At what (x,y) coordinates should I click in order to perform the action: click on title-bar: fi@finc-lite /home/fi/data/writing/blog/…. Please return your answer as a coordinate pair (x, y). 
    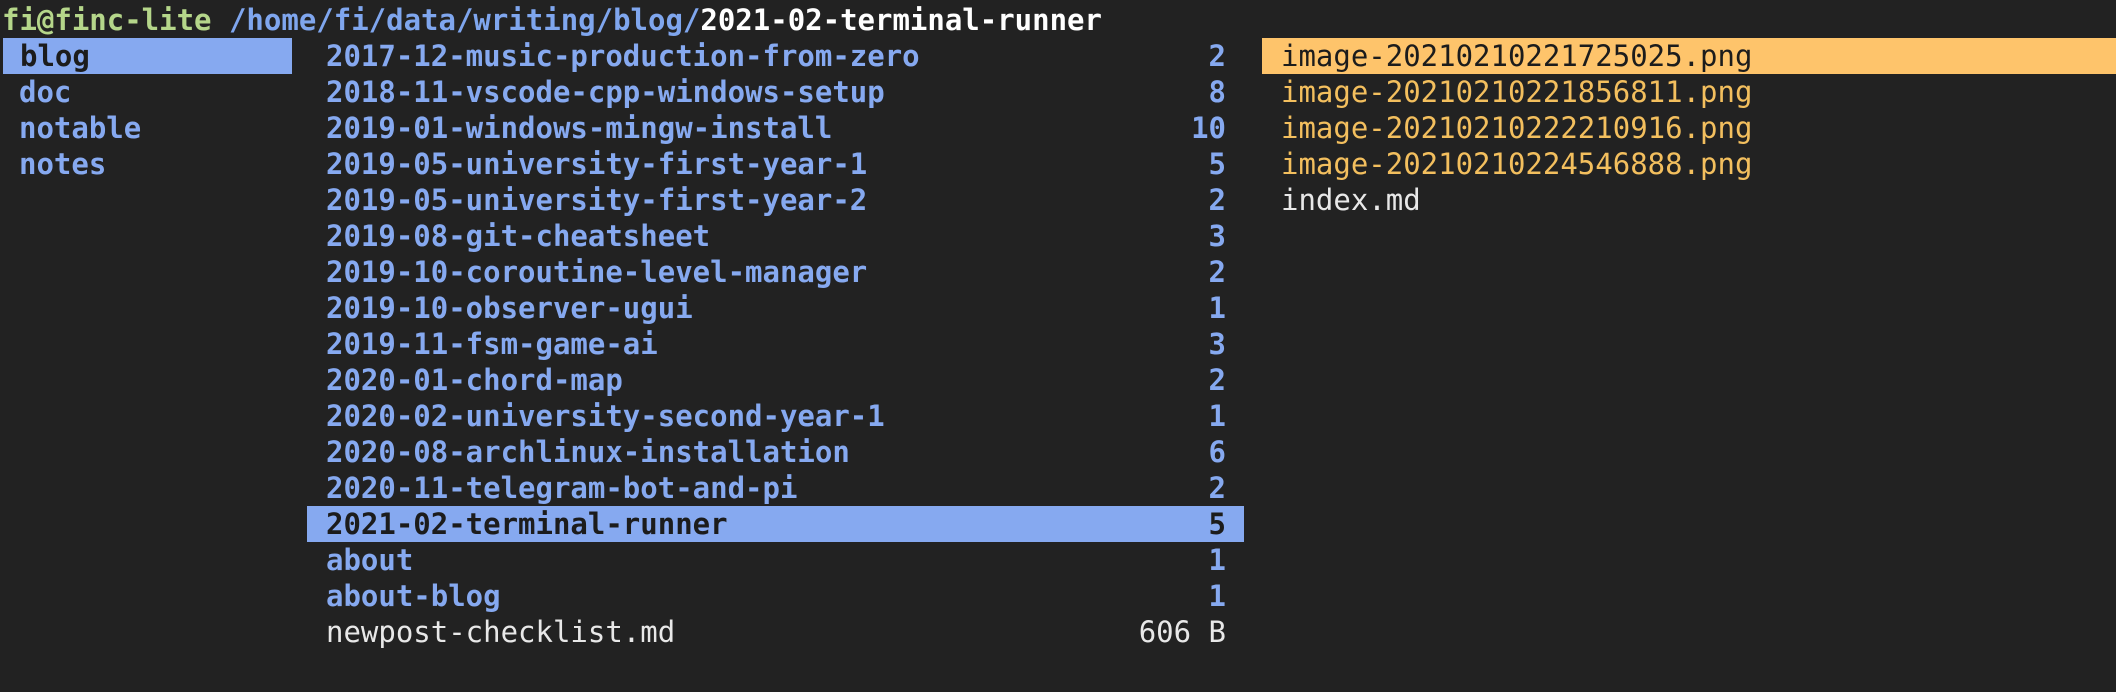
    Looking at the image, I should click on (552, 20).